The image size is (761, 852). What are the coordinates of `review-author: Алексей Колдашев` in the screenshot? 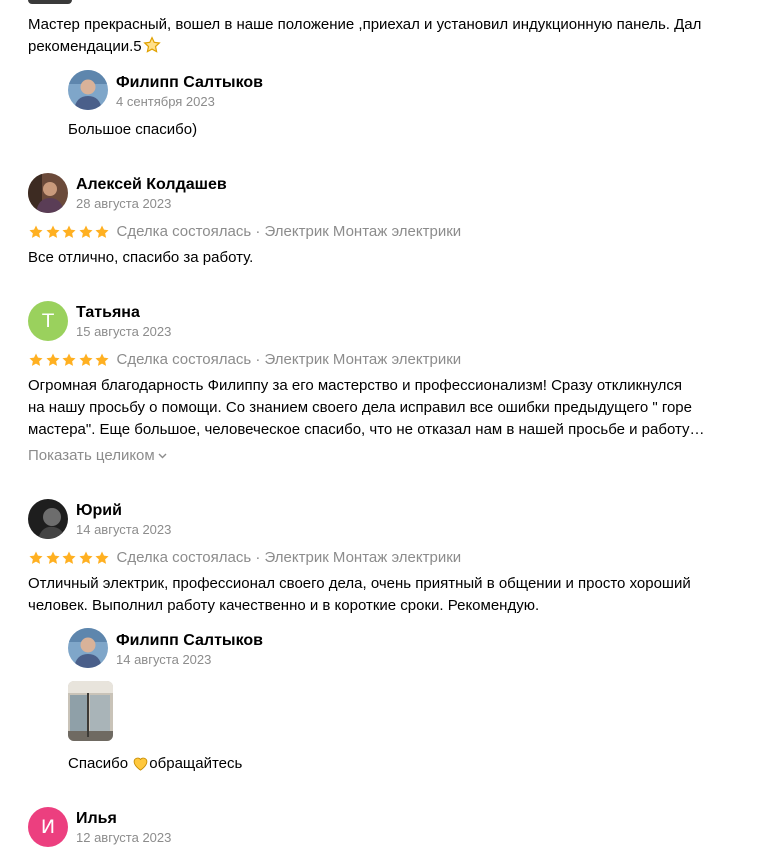 It's located at (151, 185).